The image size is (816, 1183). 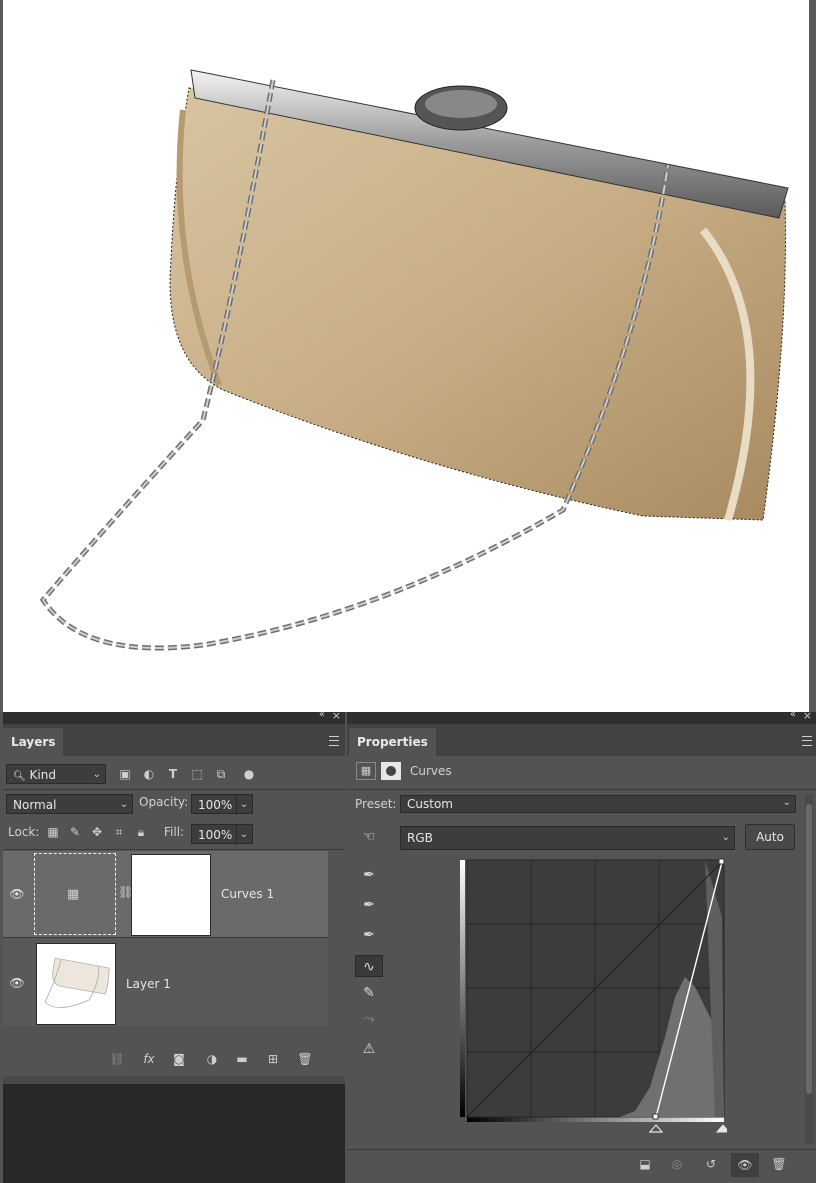 I want to click on add-mask-icon: ◙, so click(x=179, y=1059).